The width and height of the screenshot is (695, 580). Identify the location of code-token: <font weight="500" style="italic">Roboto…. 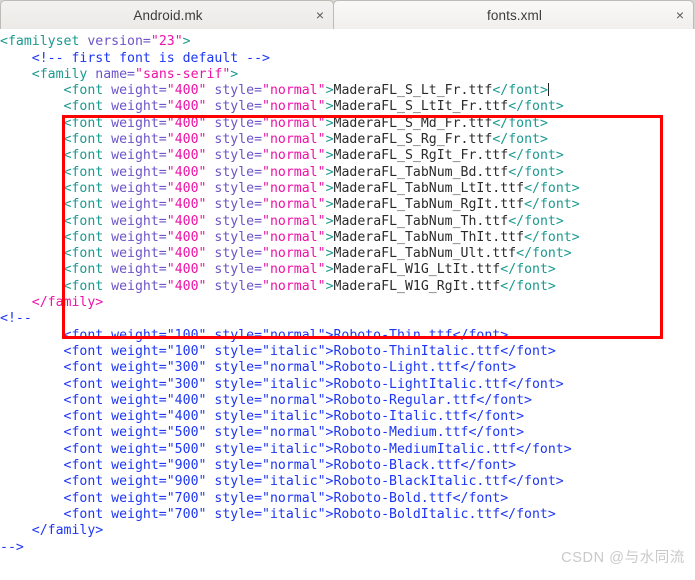
(317, 449).